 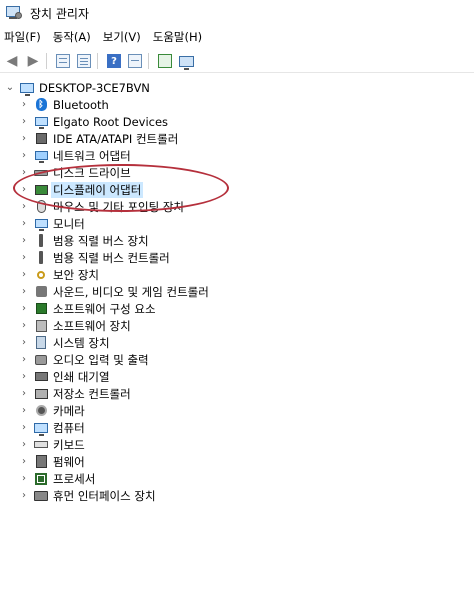 What do you see at coordinates (237, 325) in the screenshot?
I see `tree-item-software-devices: › 소프트웨어 장치` at bounding box center [237, 325].